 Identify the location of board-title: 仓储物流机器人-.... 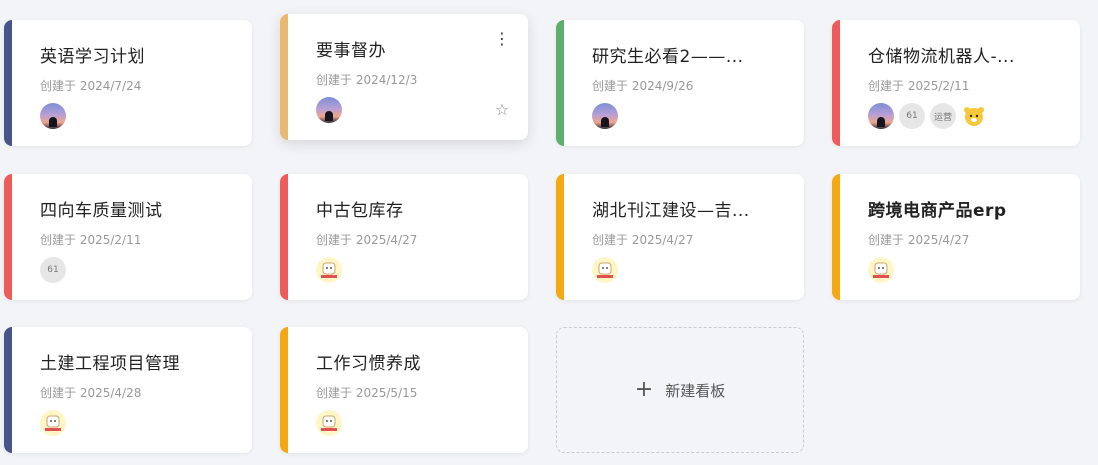
(941, 57).